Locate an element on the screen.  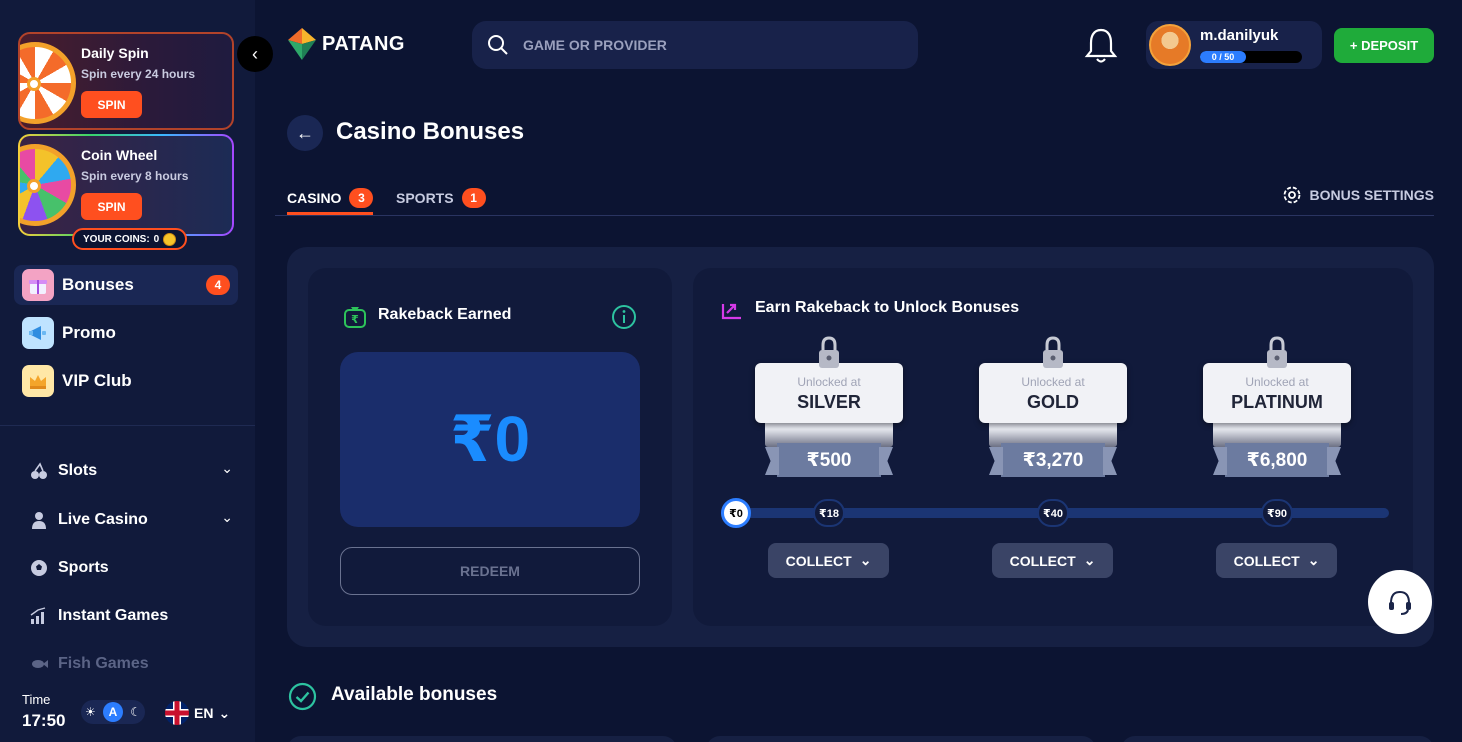
redeem-button: REDEEM is located at coordinates (490, 571).